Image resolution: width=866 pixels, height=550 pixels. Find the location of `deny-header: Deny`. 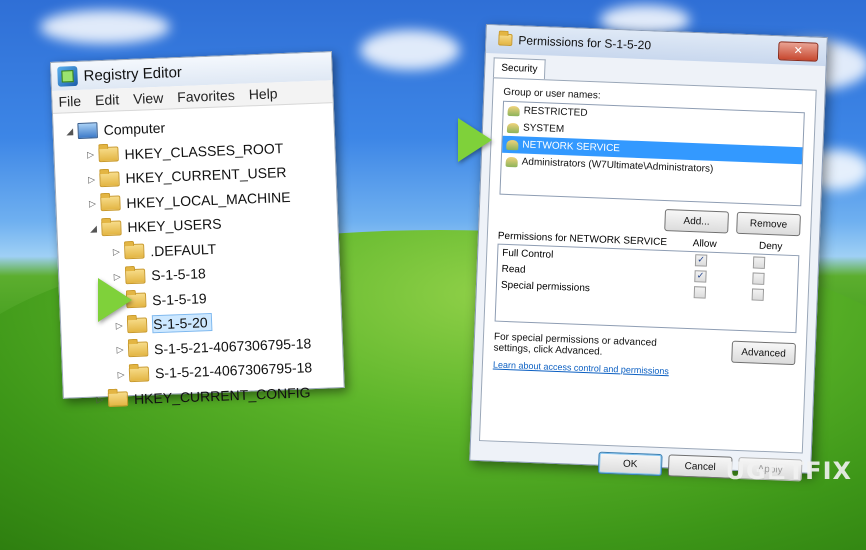

deny-header: Deny is located at coordinates (770, 246).